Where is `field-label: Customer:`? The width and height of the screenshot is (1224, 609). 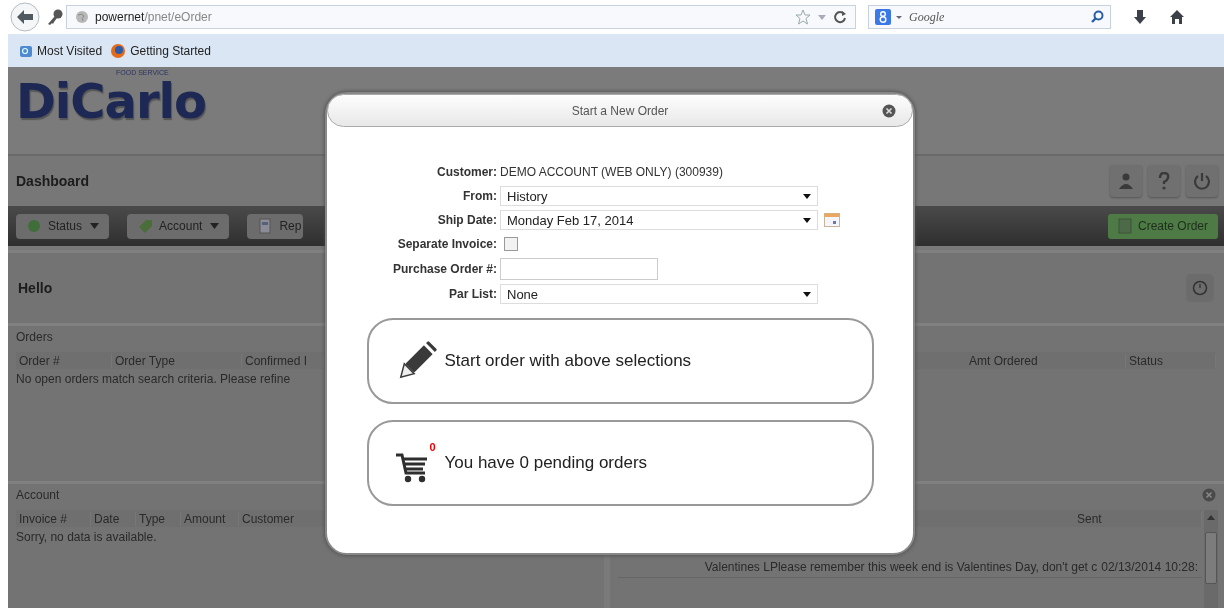
field-label: Customer: is located at coordinates (467, 172).